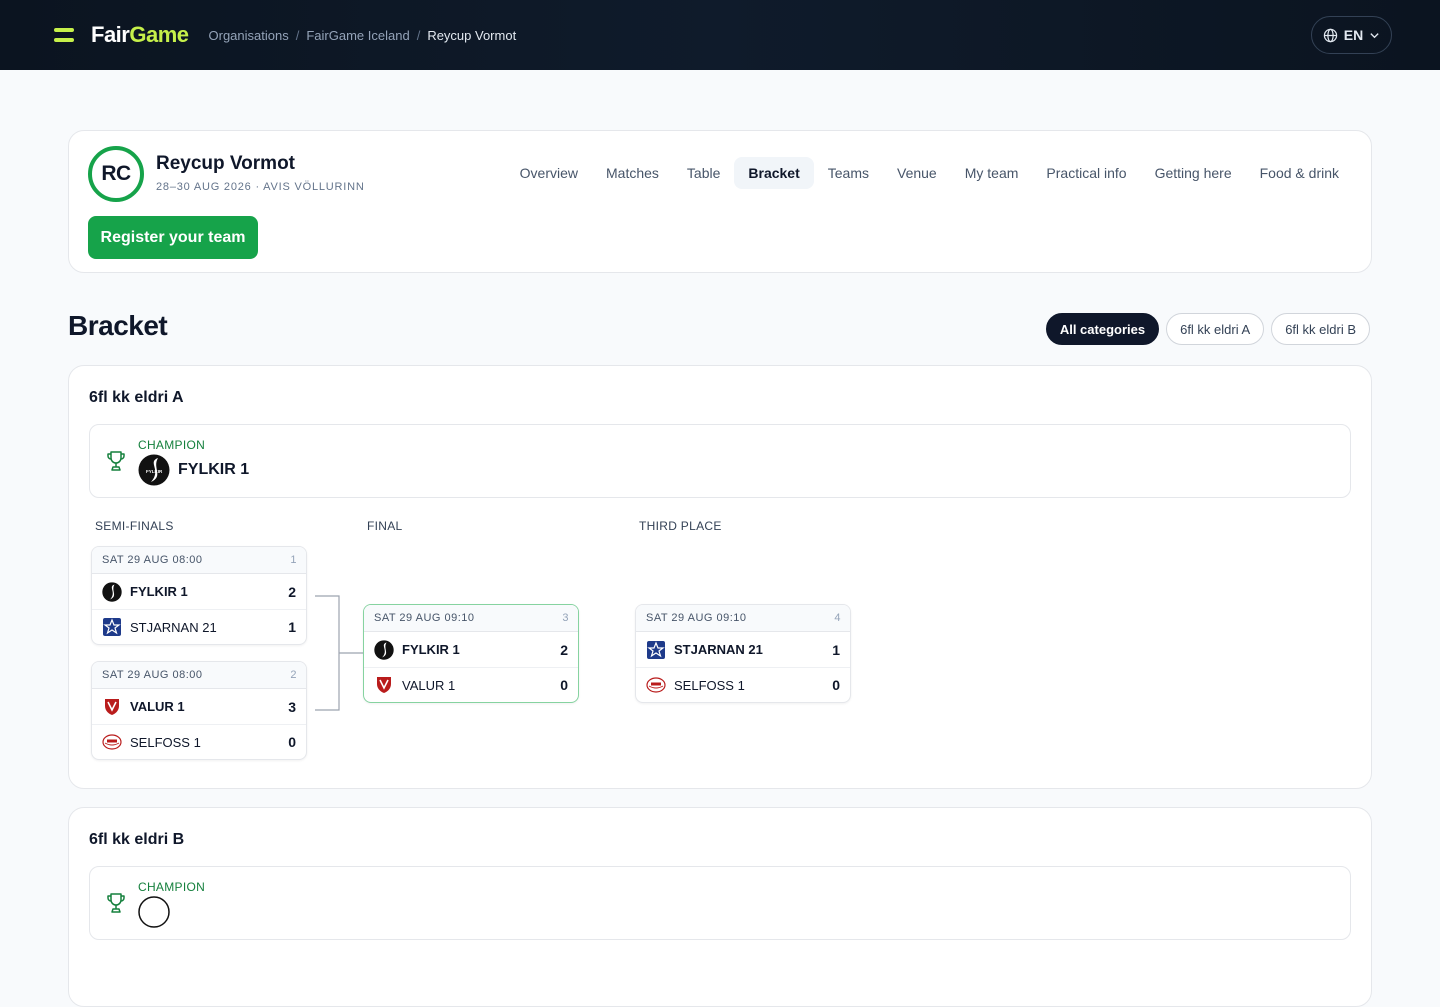  I want to click on match-team-row: VALUR 1 3, so click(199, 706).